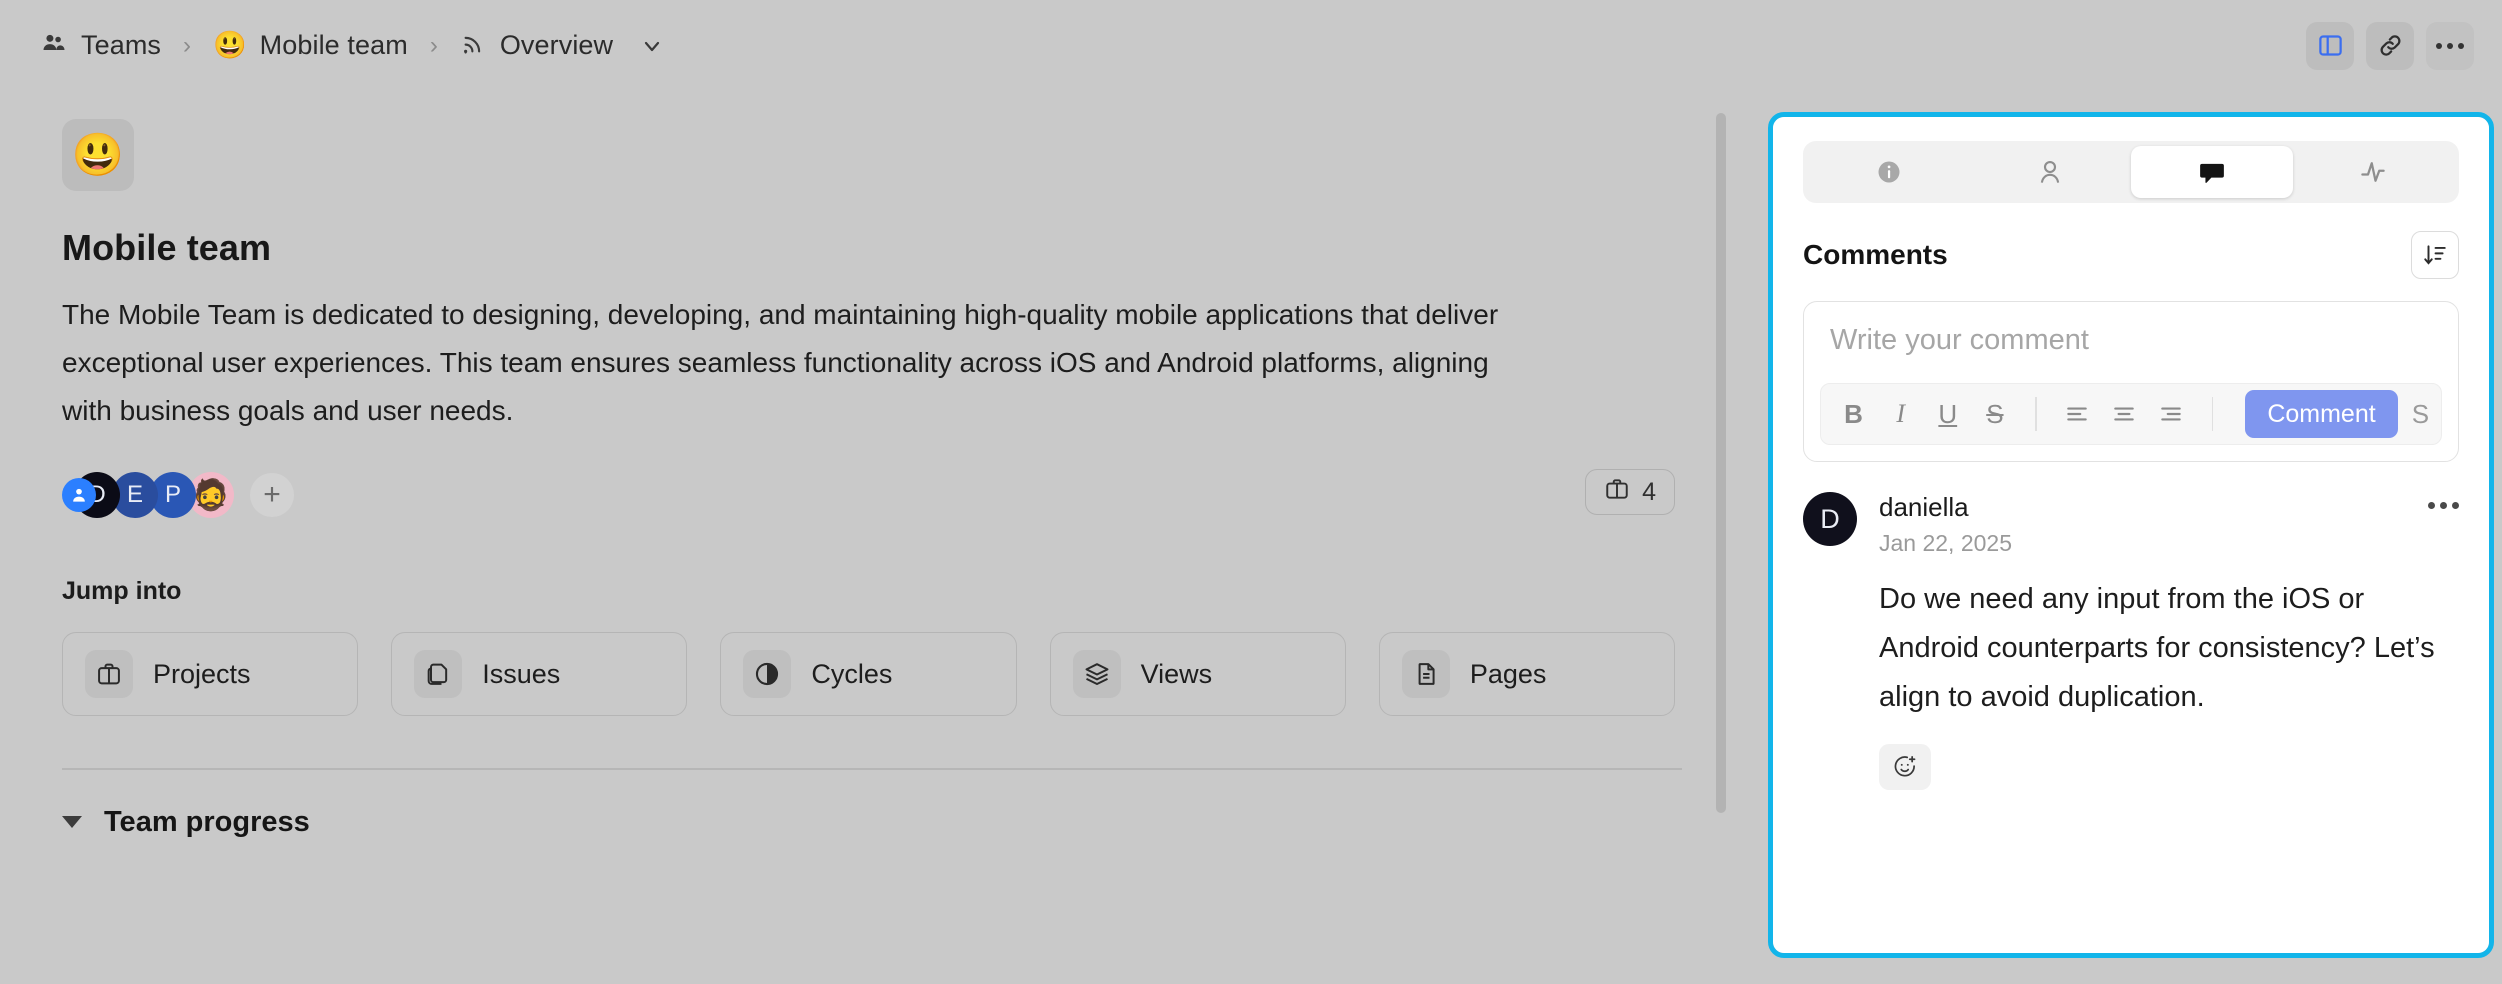  I want to click on person-badge-icon, so click(79, 495).